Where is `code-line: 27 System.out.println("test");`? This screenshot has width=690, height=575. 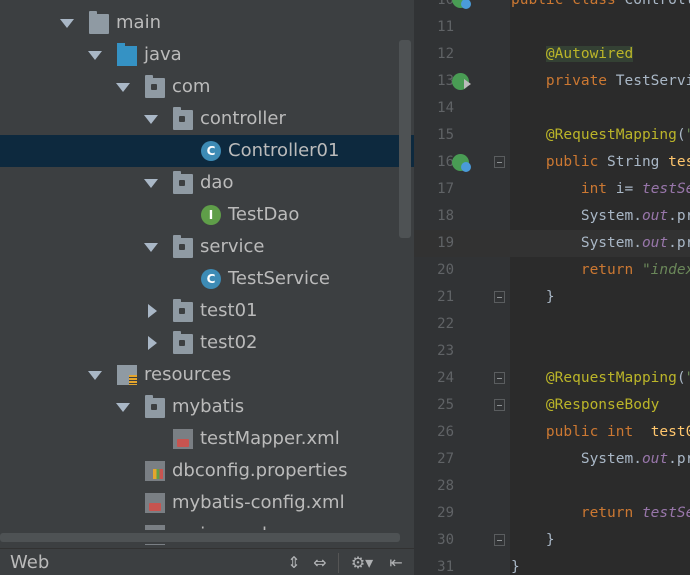 code-line: 27 System.out.println("test"); is located at coordinates (552, 459).